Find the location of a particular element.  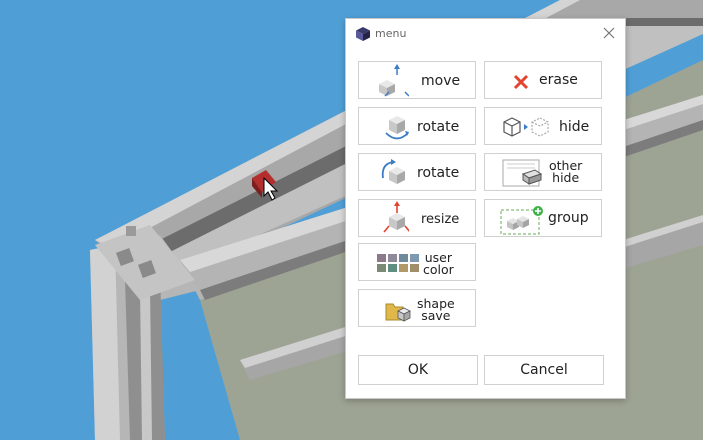

resize-label: resize is located at coordinates (440, 219).